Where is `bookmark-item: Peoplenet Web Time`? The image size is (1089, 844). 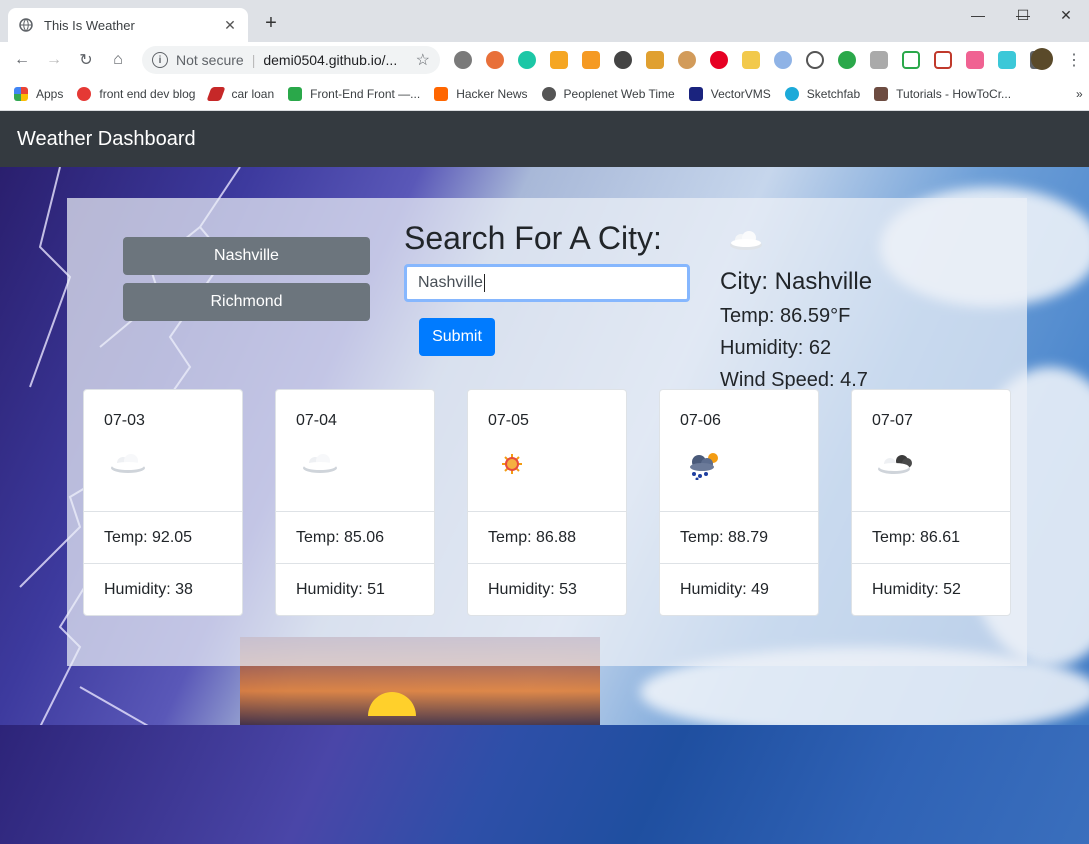 bookmark-item: Peoplenet Web Time is located at coordinates (608, 94).